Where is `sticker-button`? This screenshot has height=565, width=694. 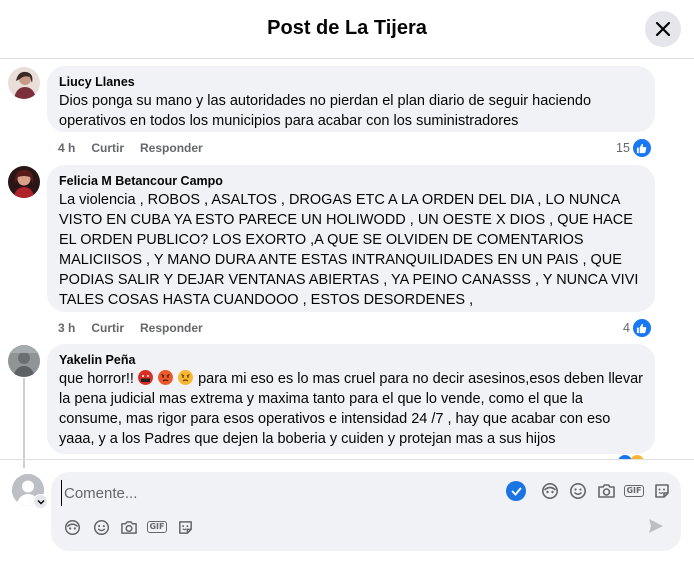
sticker-button is located at coordinates (662, 491).